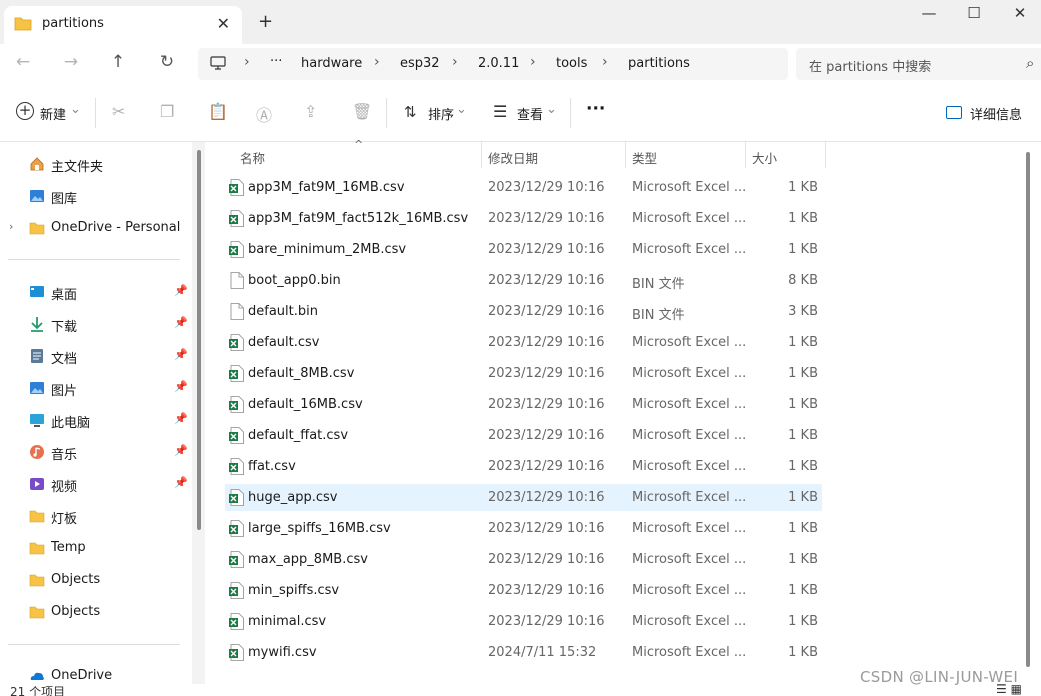  What do you see at coordinates (498, 63) in the screenshot?
I see `breadcrumb-version: 2.0.11` at bounding box center [498, 63].